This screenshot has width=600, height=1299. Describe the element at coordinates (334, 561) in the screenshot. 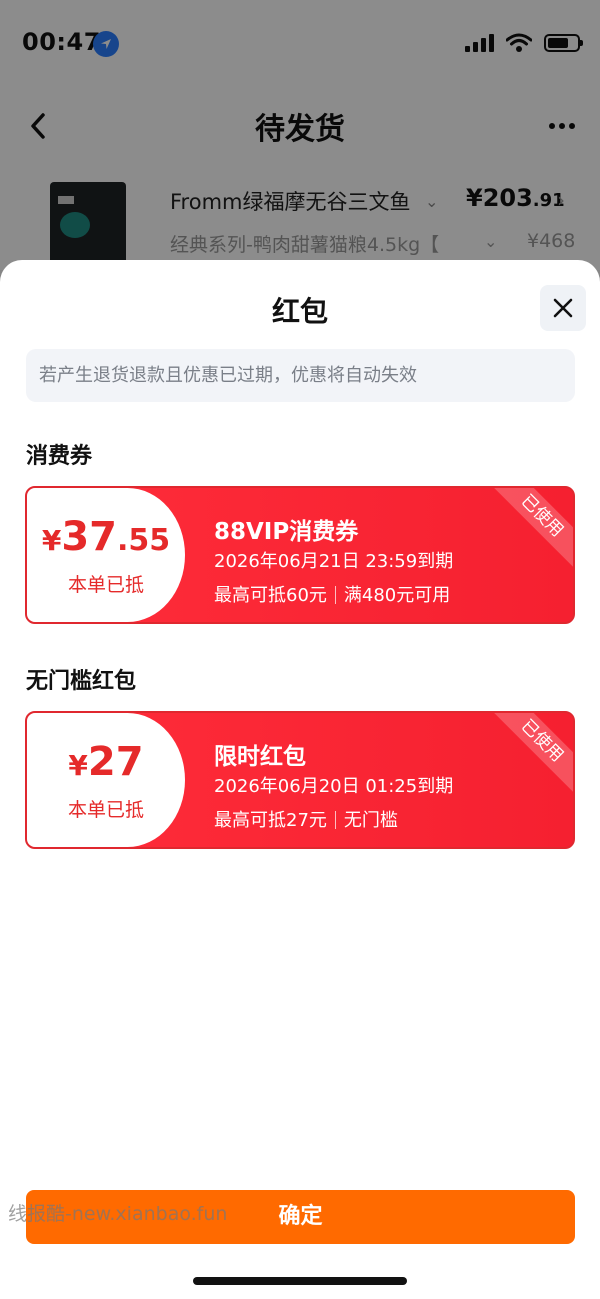

I see `coupon-expiry: 2026年06月21日 23:59到期` at that location.